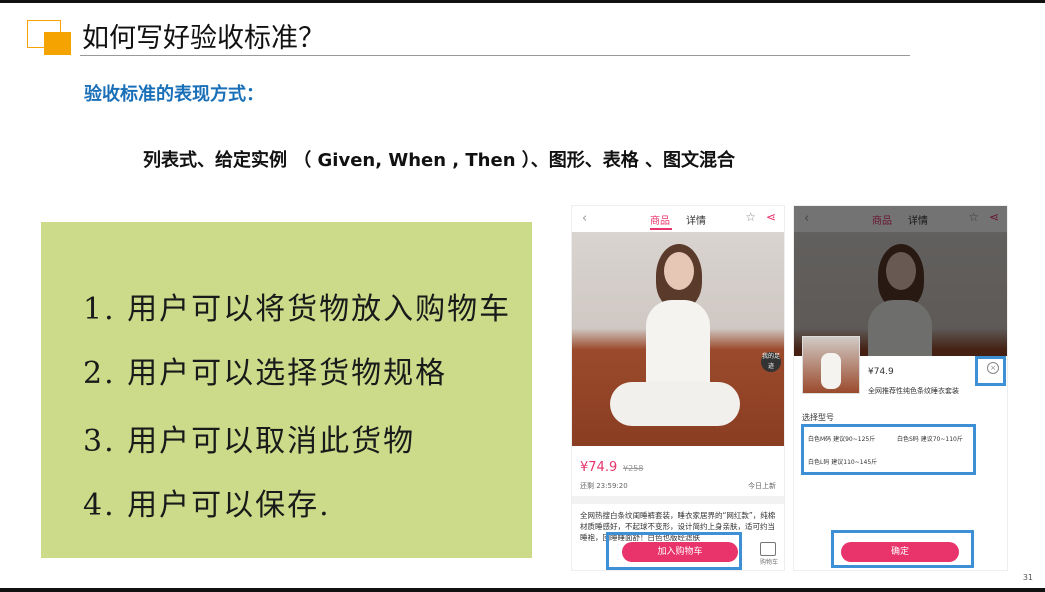  Describe the element at coordinates (661, 229) in the screenshot. I see `tab-active-indicator` at that location.